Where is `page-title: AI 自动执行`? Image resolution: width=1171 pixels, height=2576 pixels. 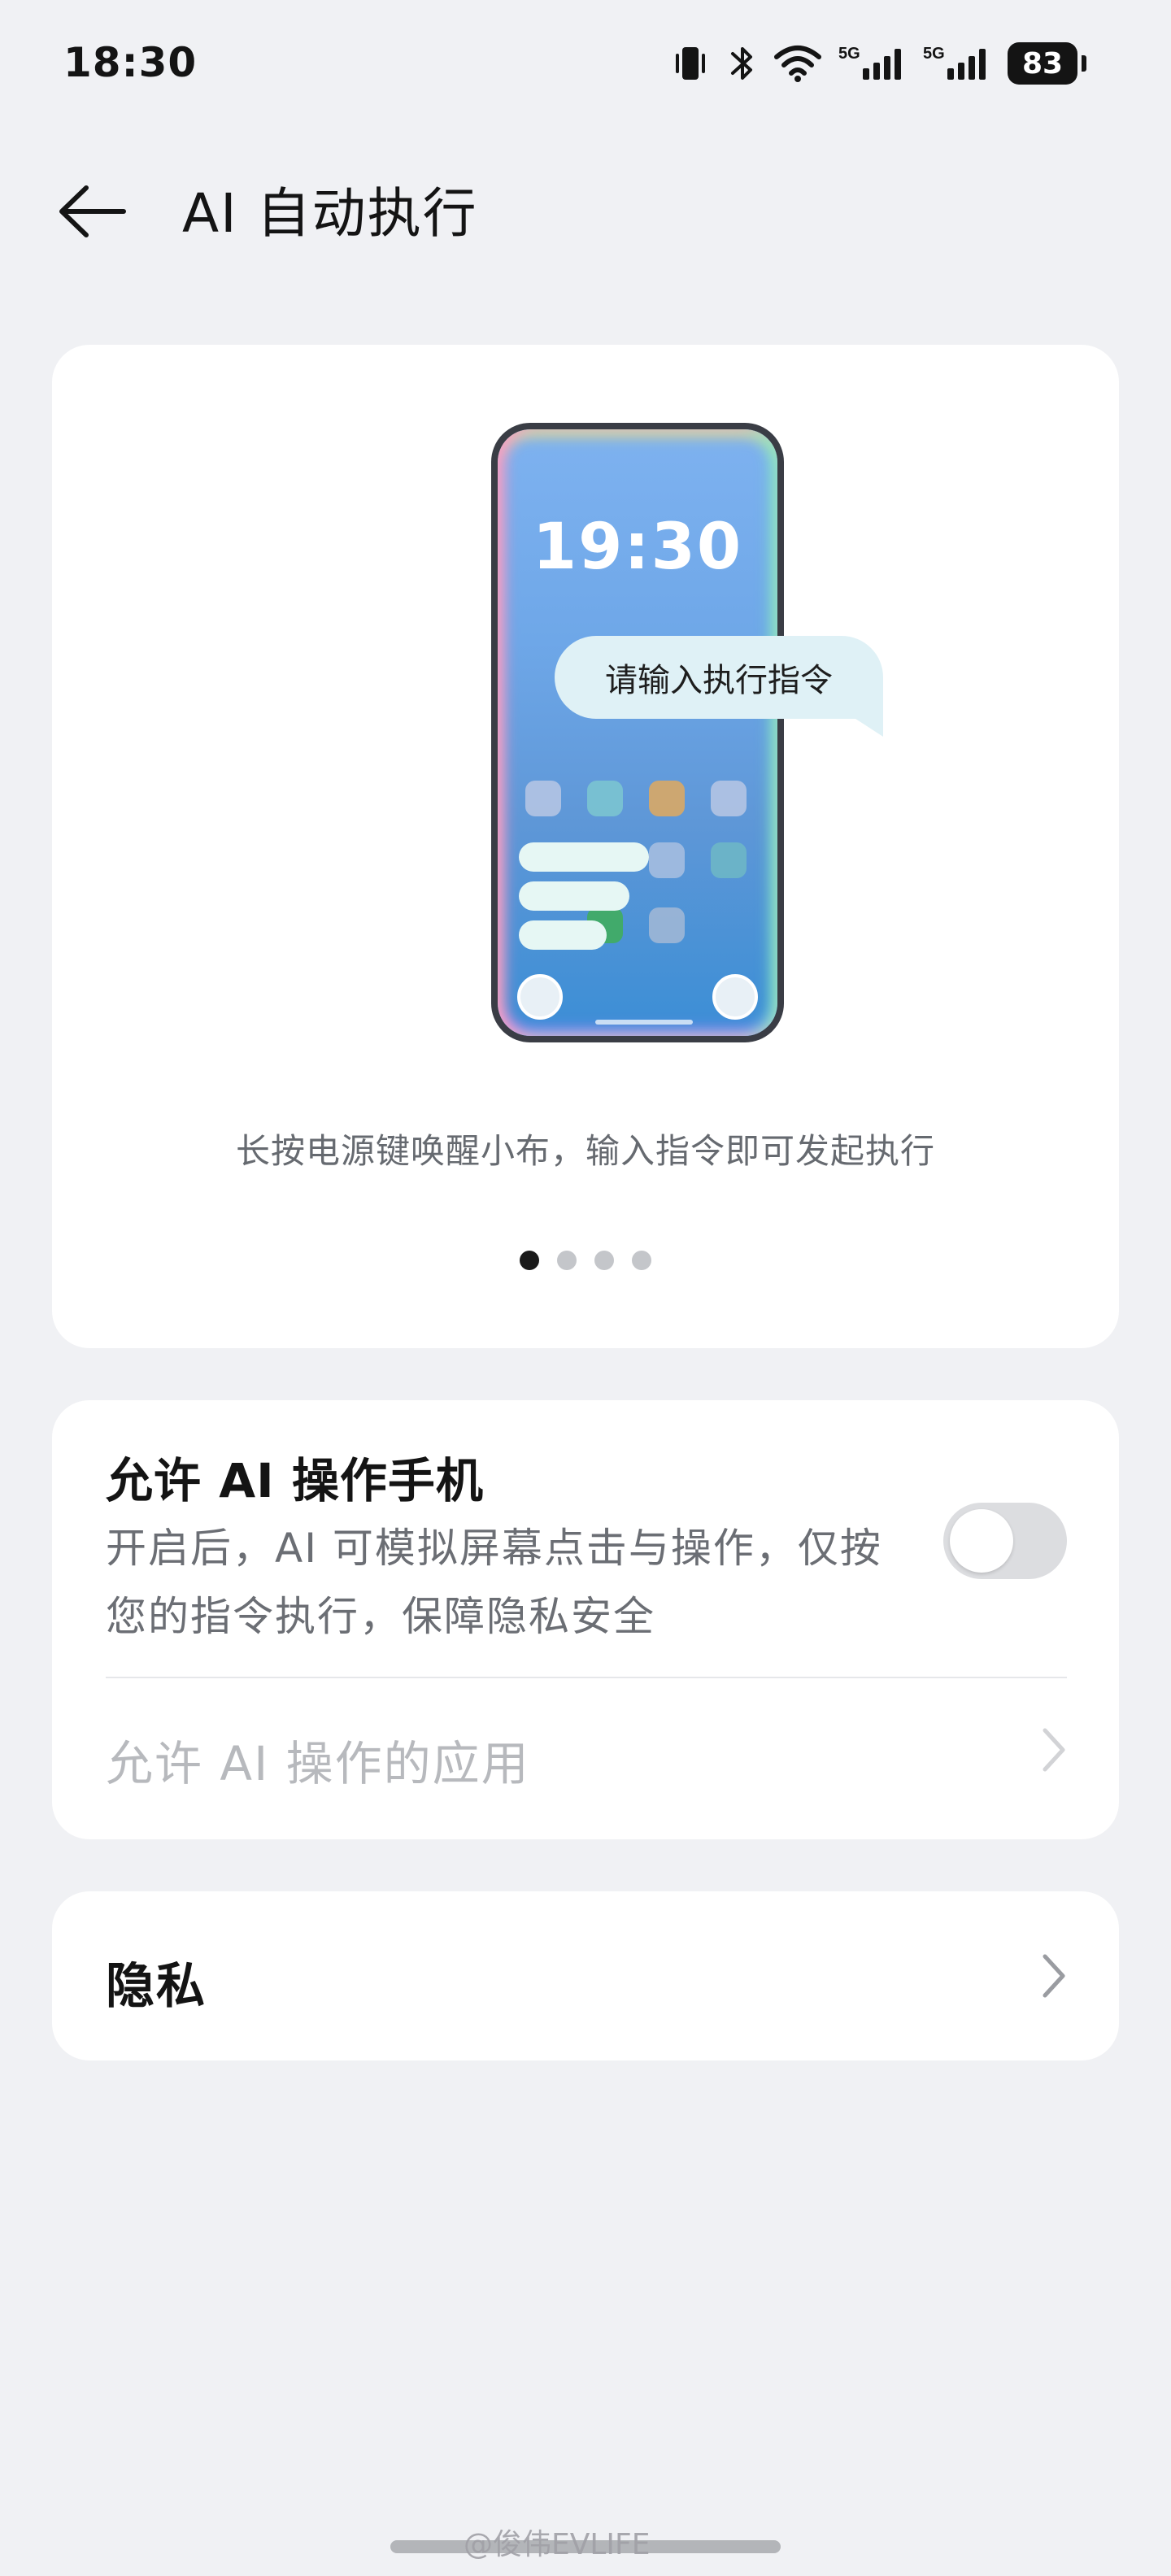
page-title: AI 自动执行 is located at coordinates (330, 214).